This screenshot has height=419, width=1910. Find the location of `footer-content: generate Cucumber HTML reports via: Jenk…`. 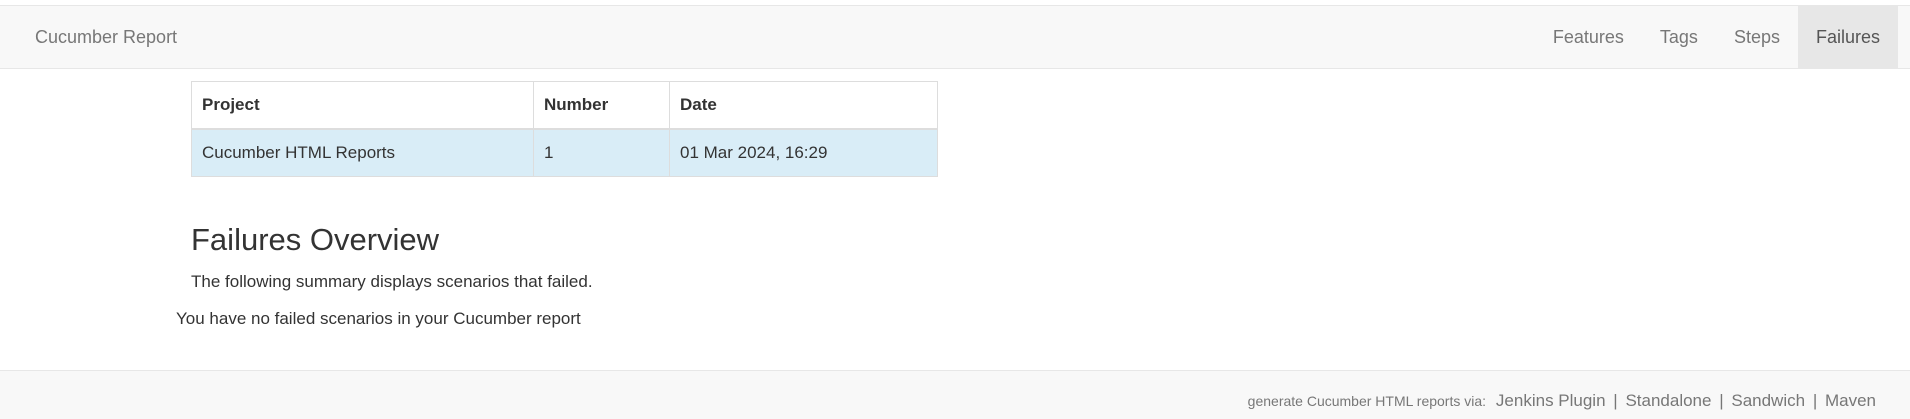

footer-content: generate Cucumber HTML reports via: Jenk… is located at coordinates (1562, 401).